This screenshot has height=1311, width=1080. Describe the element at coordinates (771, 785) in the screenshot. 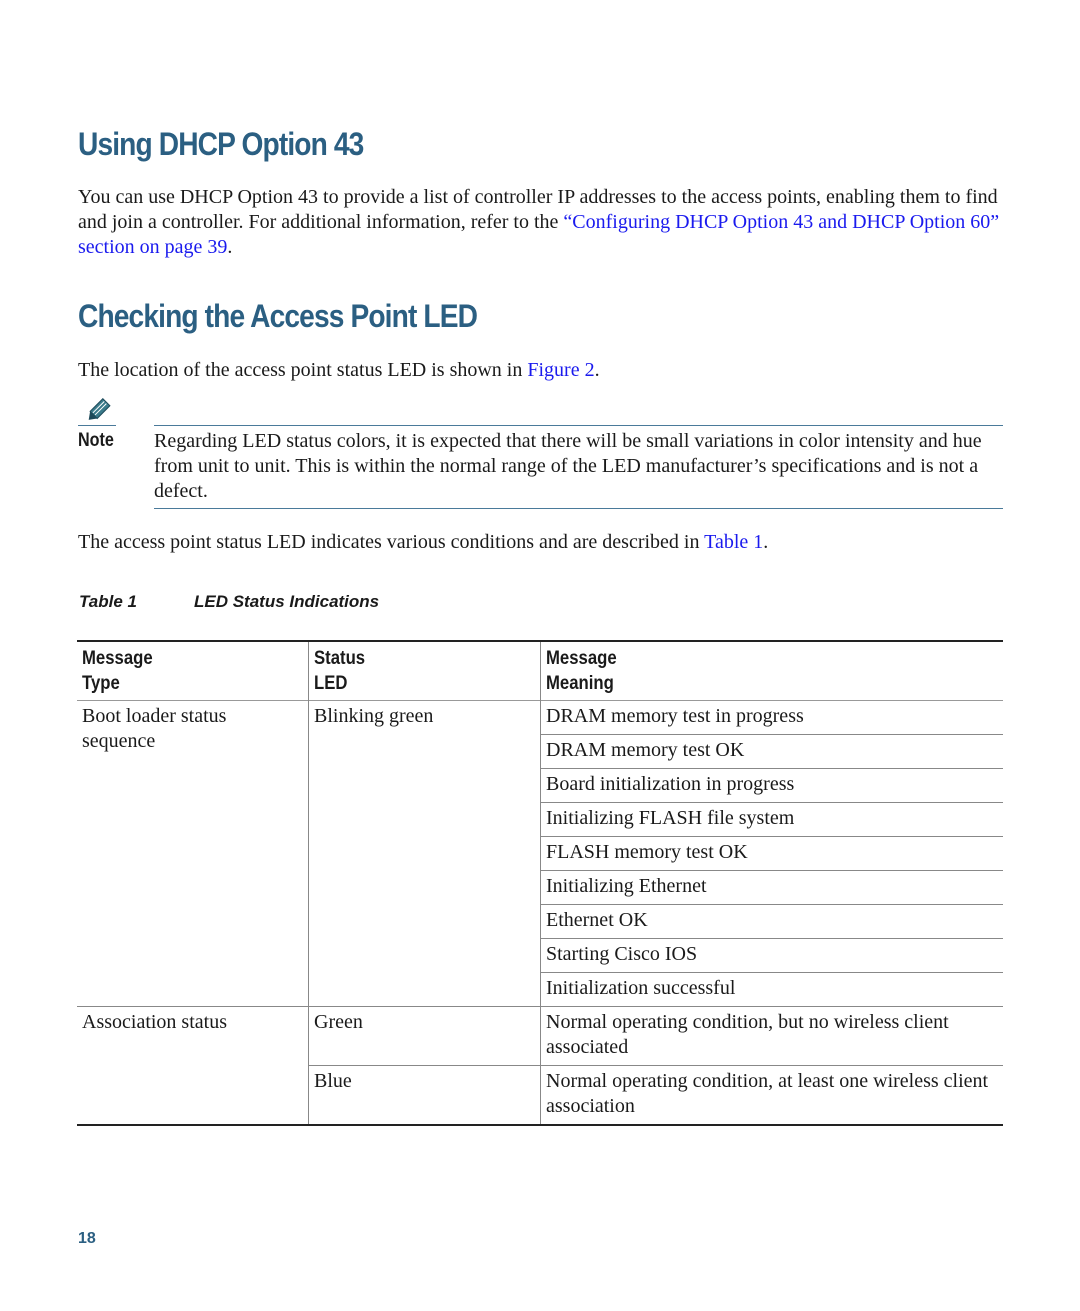

I see `cell-message-meaning: Board initialization in progress` at that location.